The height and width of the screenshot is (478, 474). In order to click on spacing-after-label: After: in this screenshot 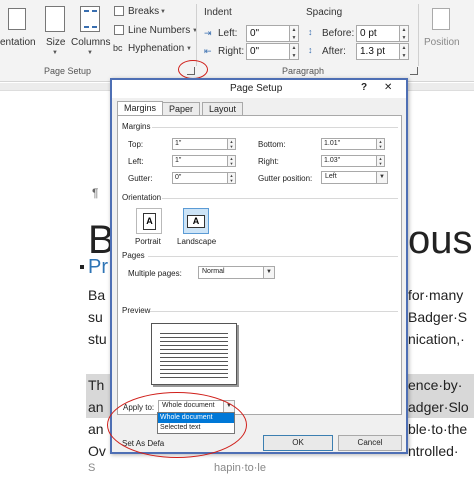, I will do `click(334, 51)`.